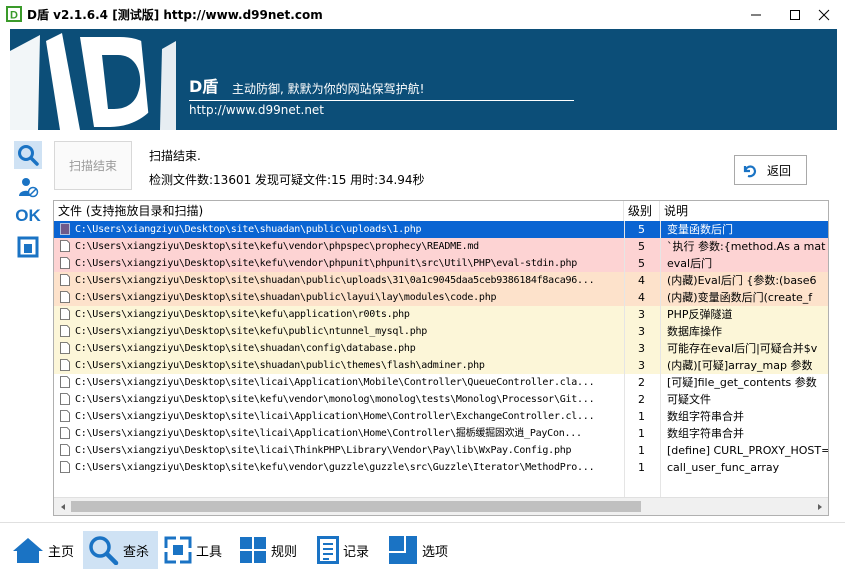 This screenshot has height=581, width=845. Describe the element at coordinates (744, 280) in the screenshot. I see `description-cell: (内藏)Eval后门 {参数:(base6` at that location.